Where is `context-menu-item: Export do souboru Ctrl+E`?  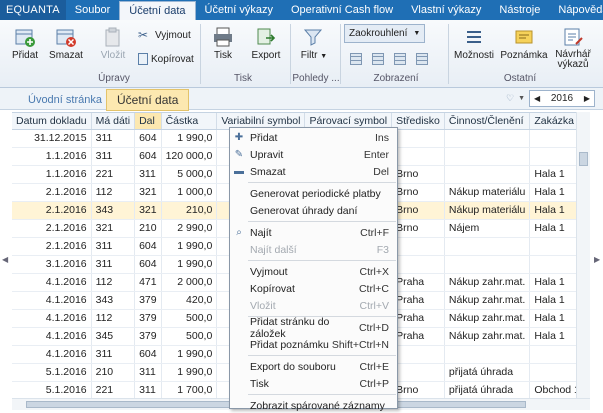
context-menu-item: Export do souboru Ctrl+E is located at coordinates (313, 366).